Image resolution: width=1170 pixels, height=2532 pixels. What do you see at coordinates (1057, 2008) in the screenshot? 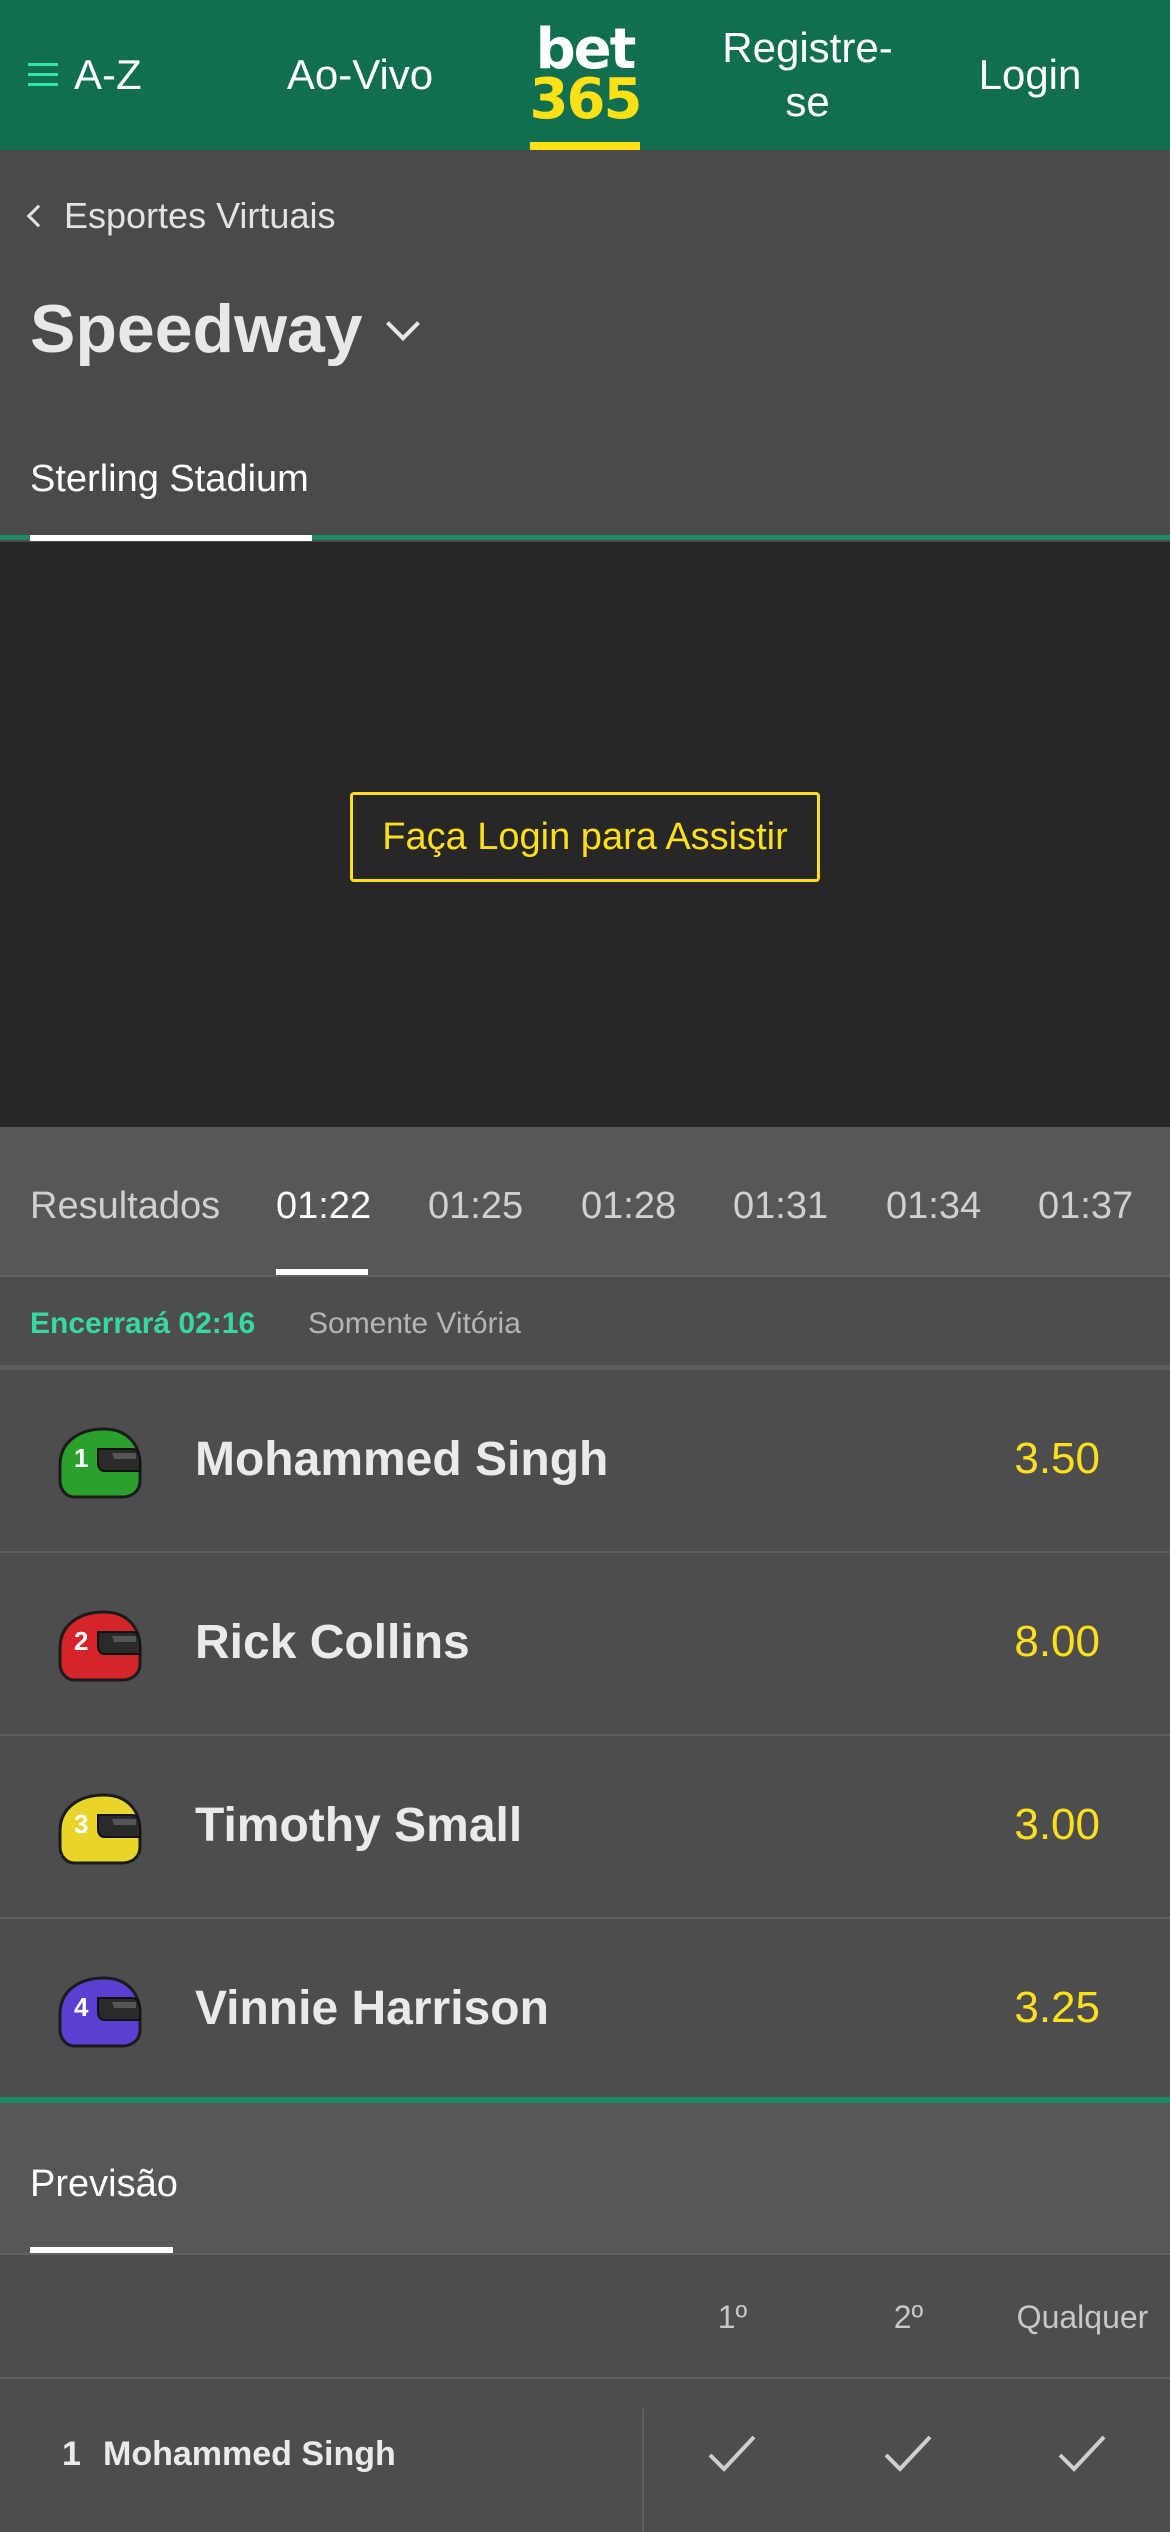
I see `runner-odds-button: 3.25` at bounding box center [1057, 2008].